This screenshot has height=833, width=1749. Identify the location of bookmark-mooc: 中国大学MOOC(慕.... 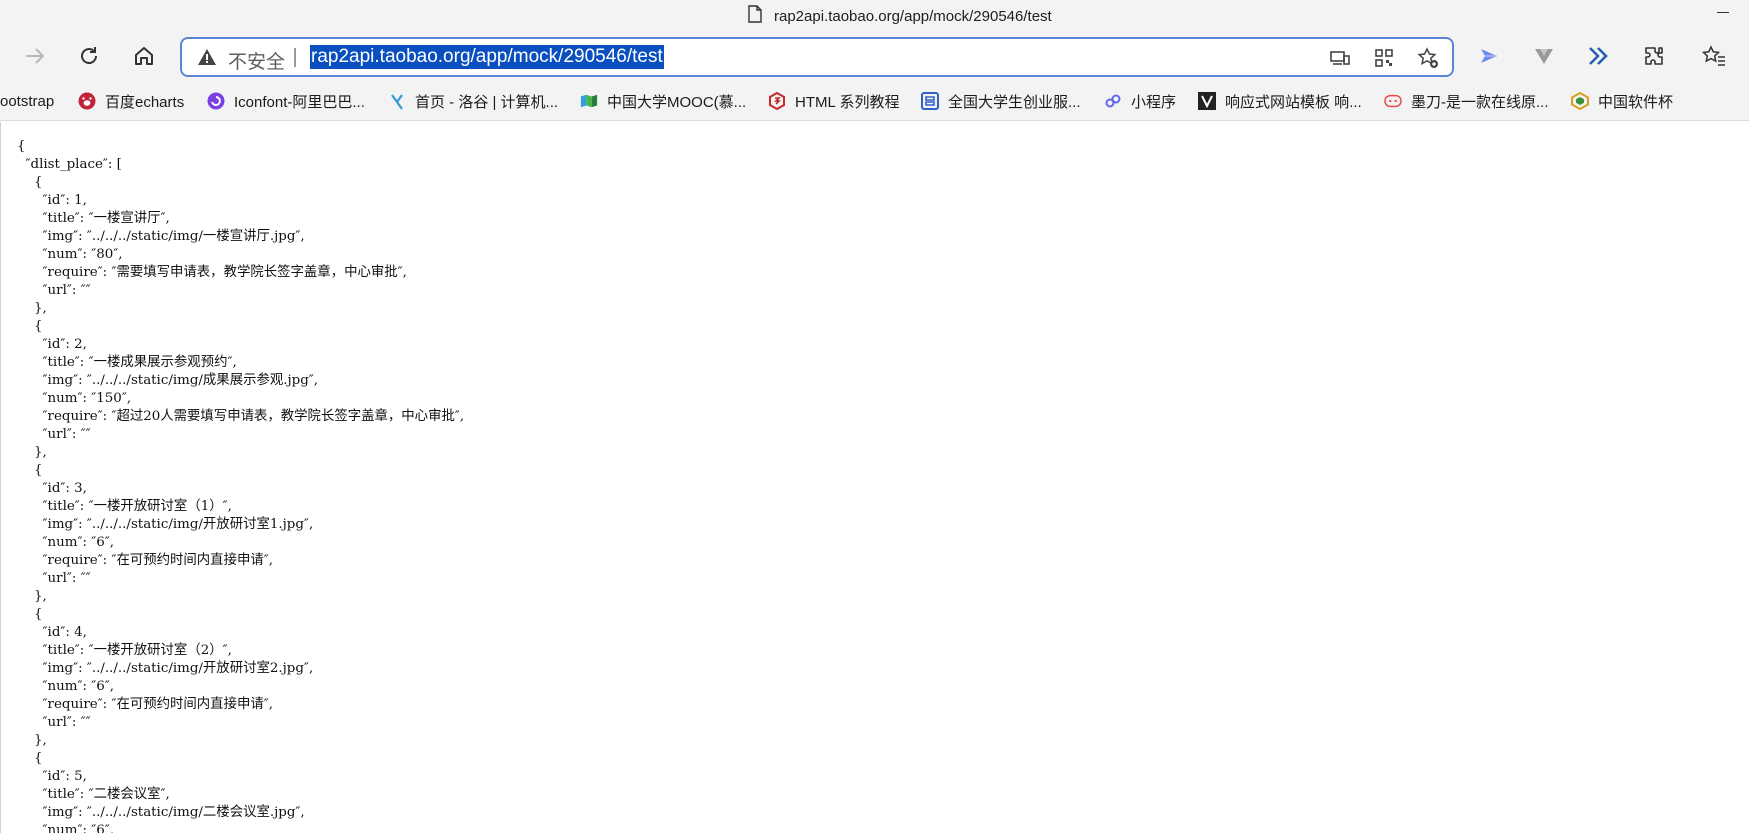
(663, 101).